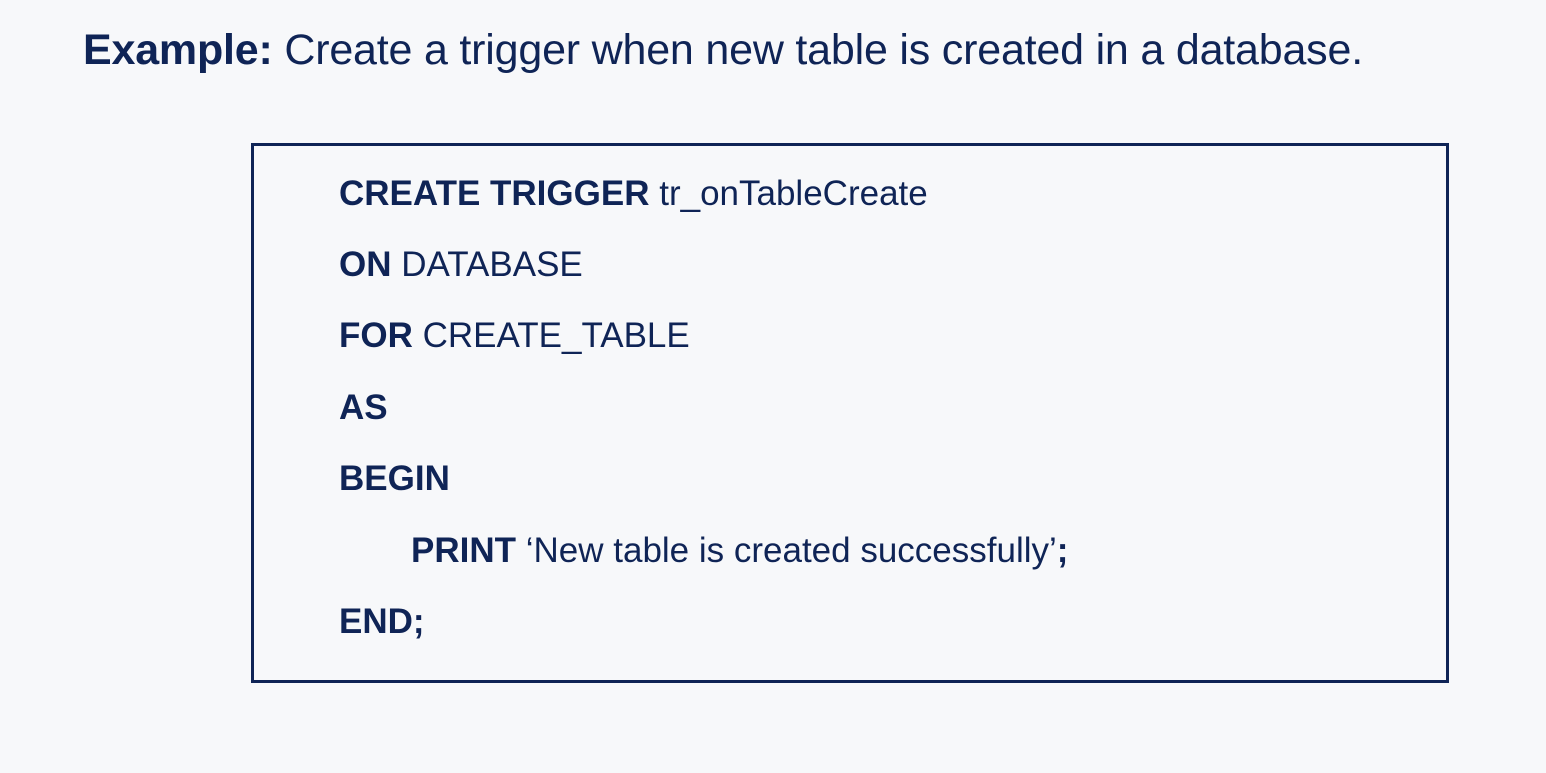  I want to click on code-keyword: PRINT, so click(463, 550).